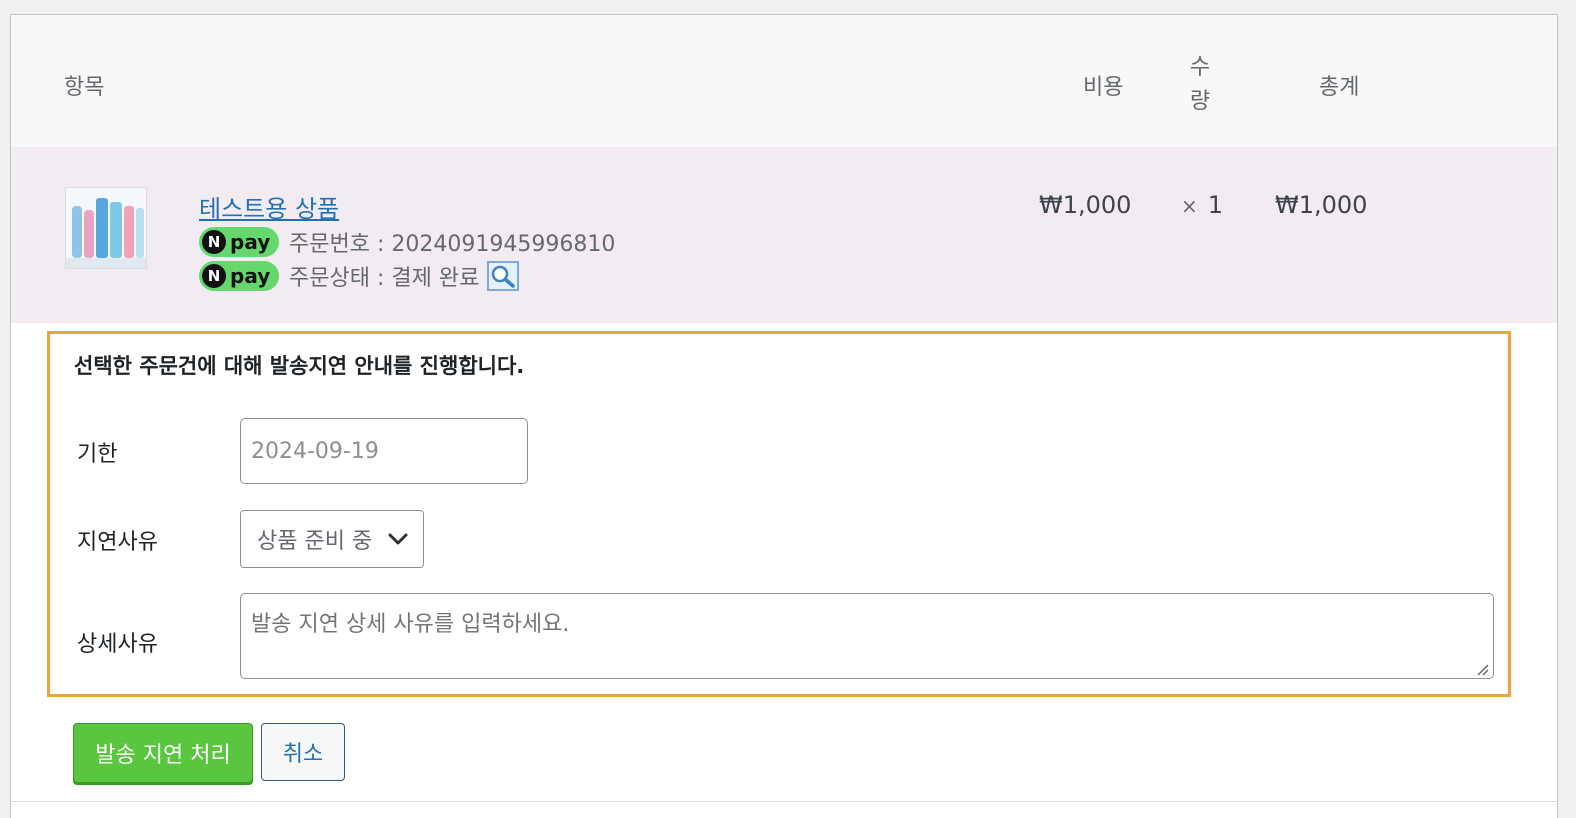  What do you see at coordinates (398, 539) in the screenshot?
I see `chevron-down-icon` at bounding box center [398, 539].